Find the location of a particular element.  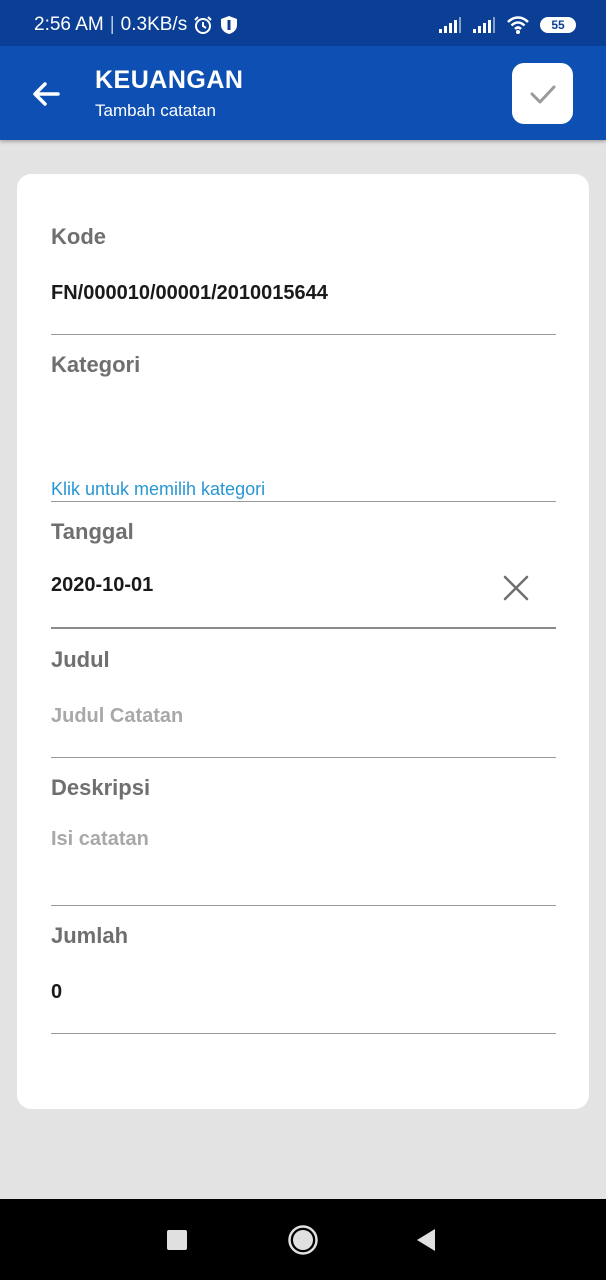

kode-value: FN/000010/00001/2010015644 is located at coordinates (189, 293).